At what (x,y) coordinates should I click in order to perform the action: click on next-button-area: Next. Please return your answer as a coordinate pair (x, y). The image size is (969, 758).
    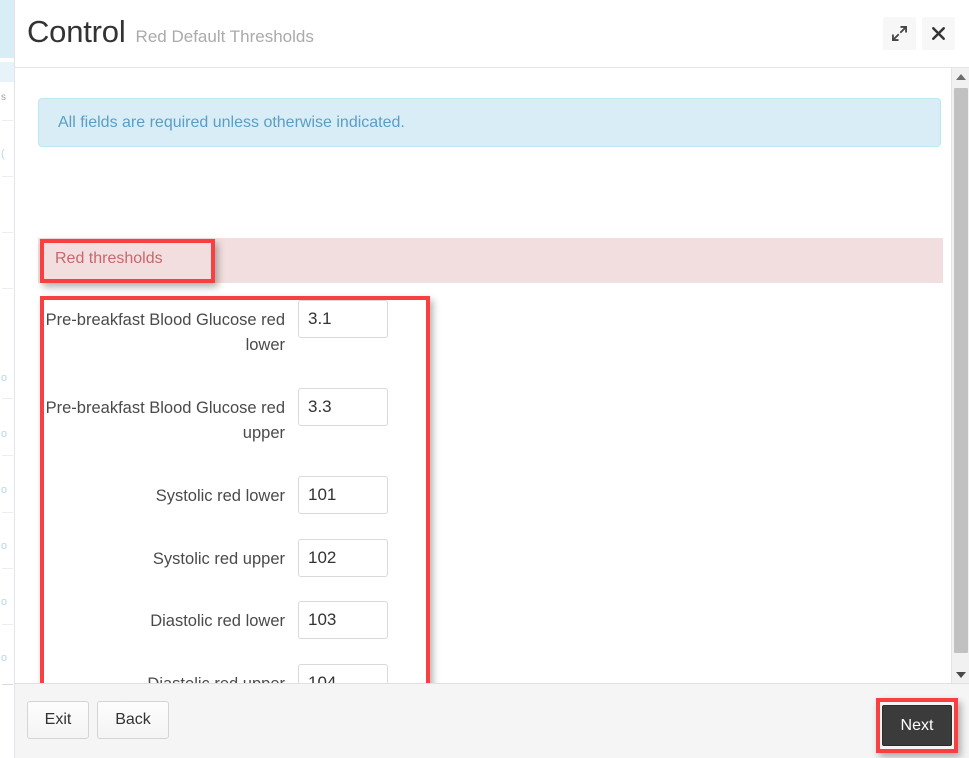
    Looking at the image, I should click on (917, 725).